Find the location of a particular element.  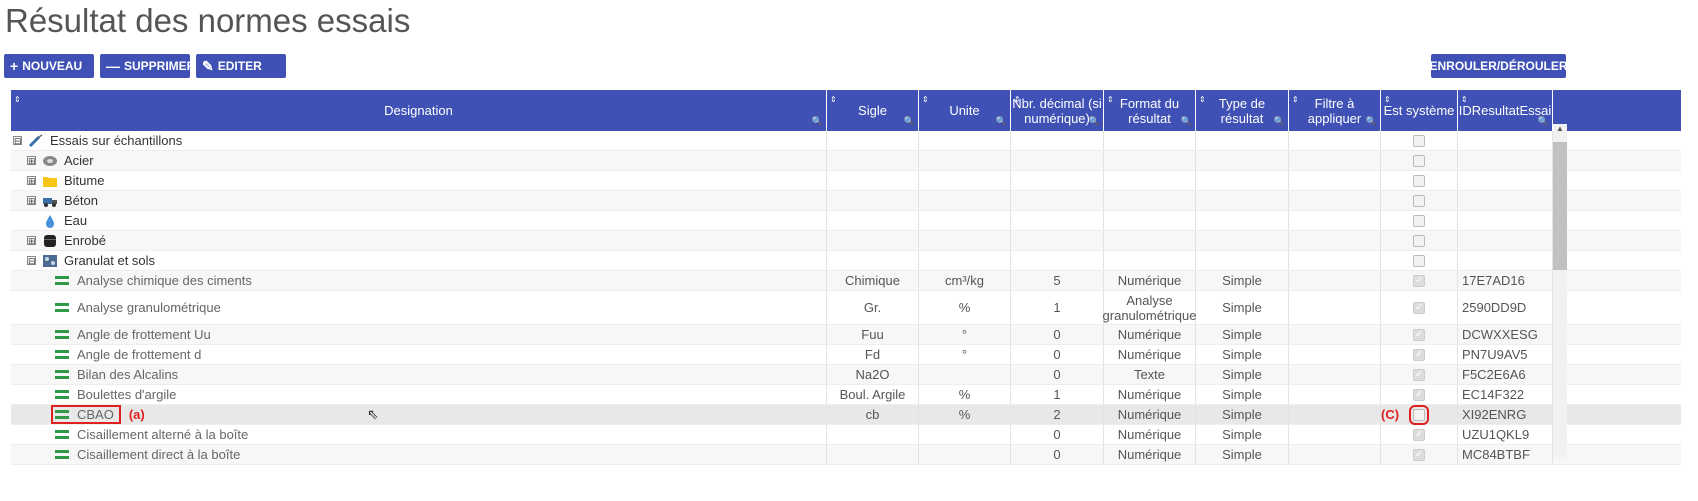

tree-node-label: Bitume is located at coordinates (84, 180).